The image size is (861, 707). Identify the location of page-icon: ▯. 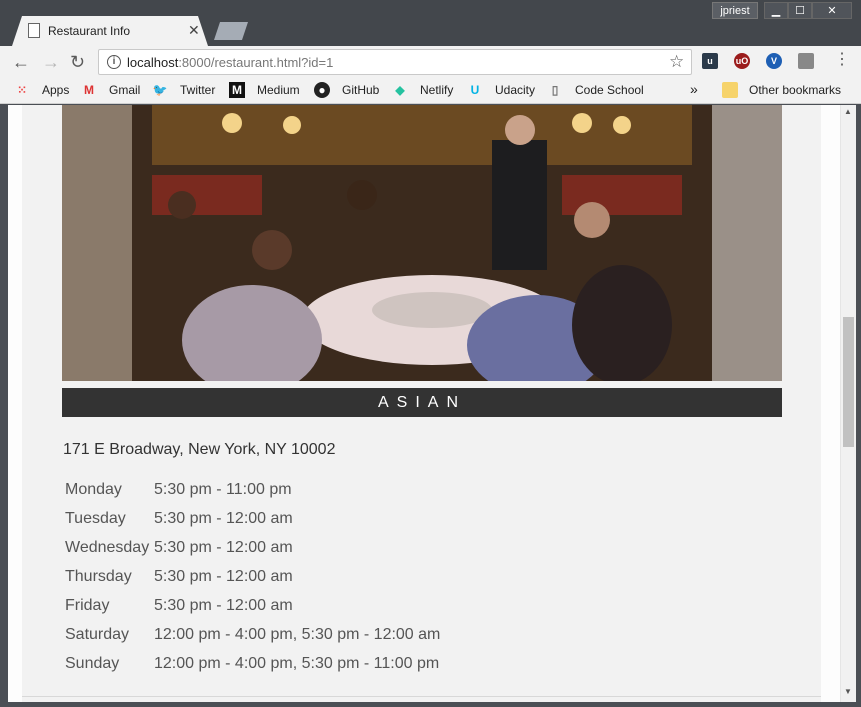
(555, 90).